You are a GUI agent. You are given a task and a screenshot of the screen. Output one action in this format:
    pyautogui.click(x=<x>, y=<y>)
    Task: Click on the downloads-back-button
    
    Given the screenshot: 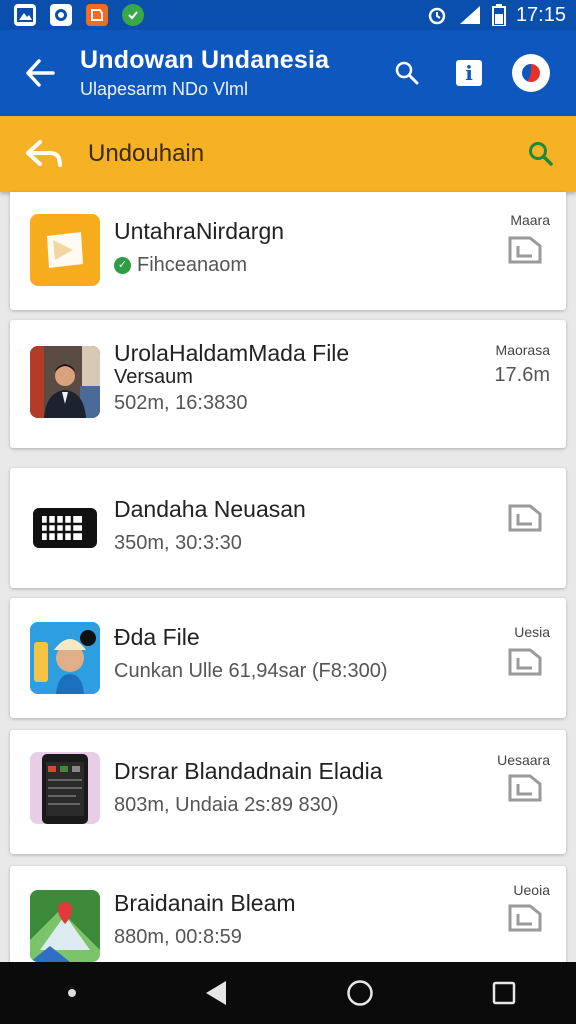 What is the action you would take?
    pyautogui.click(x=44, y=154)
    